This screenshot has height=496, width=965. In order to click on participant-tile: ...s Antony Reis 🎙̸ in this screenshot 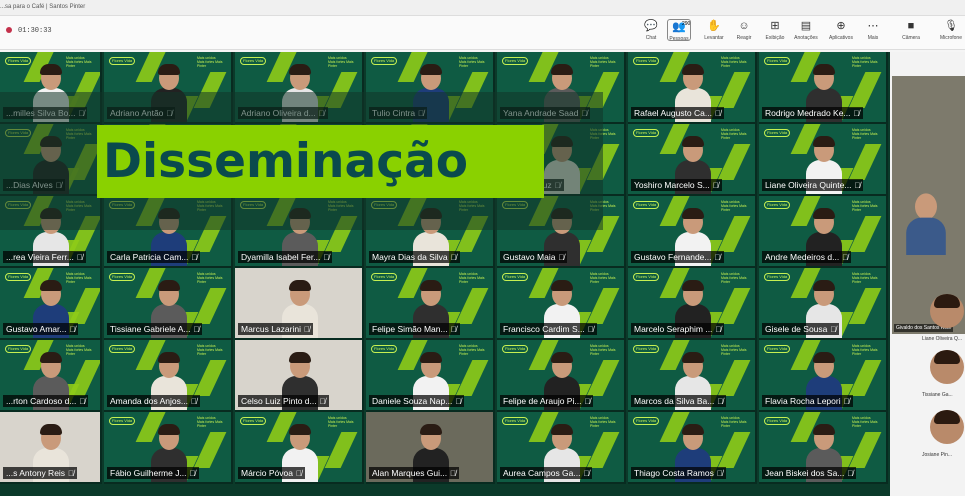, I will do `click(51, 448)`.